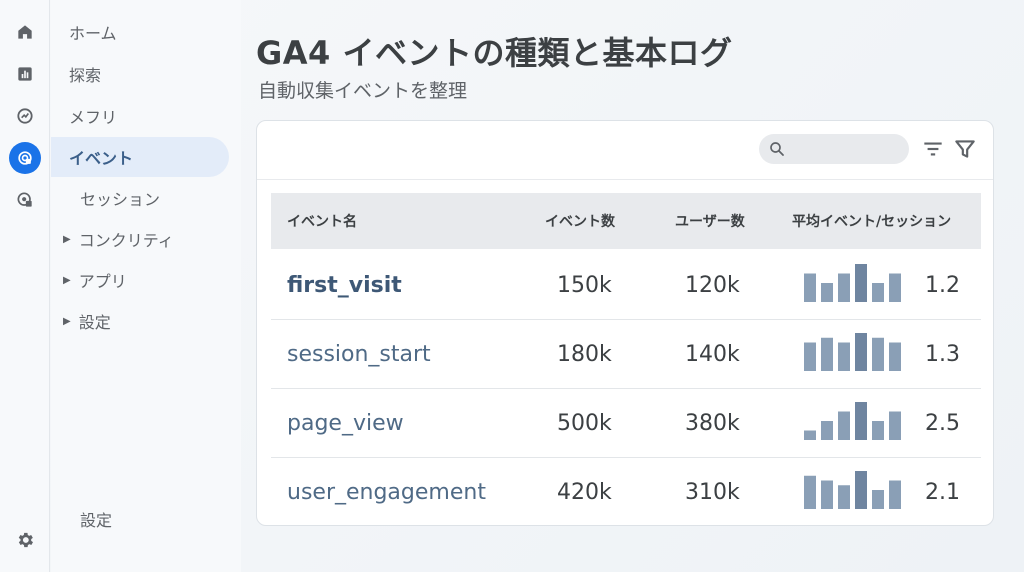 The height and width of the screenshot is (572, 1024). Describe the element at coordinates (626, 285) in the screenshot. I see `table-row: first_visit 150k 120k 1.2` at that location.